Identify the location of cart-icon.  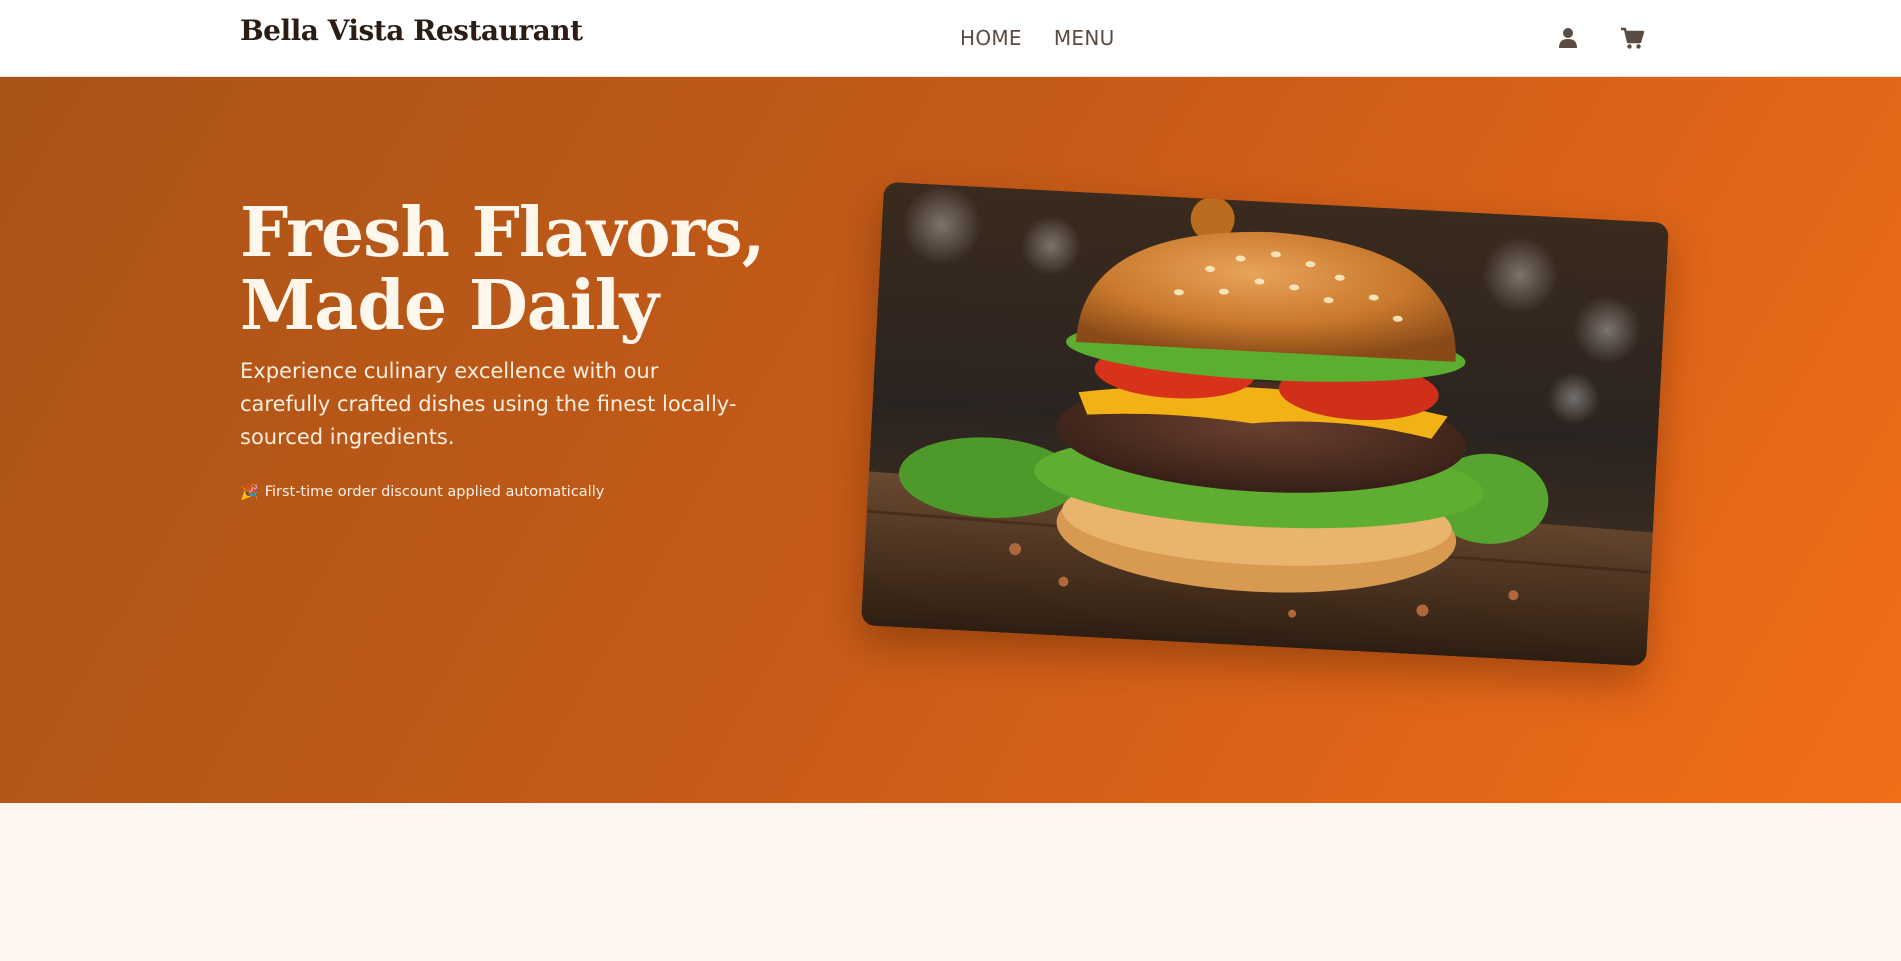
(1632, 38).